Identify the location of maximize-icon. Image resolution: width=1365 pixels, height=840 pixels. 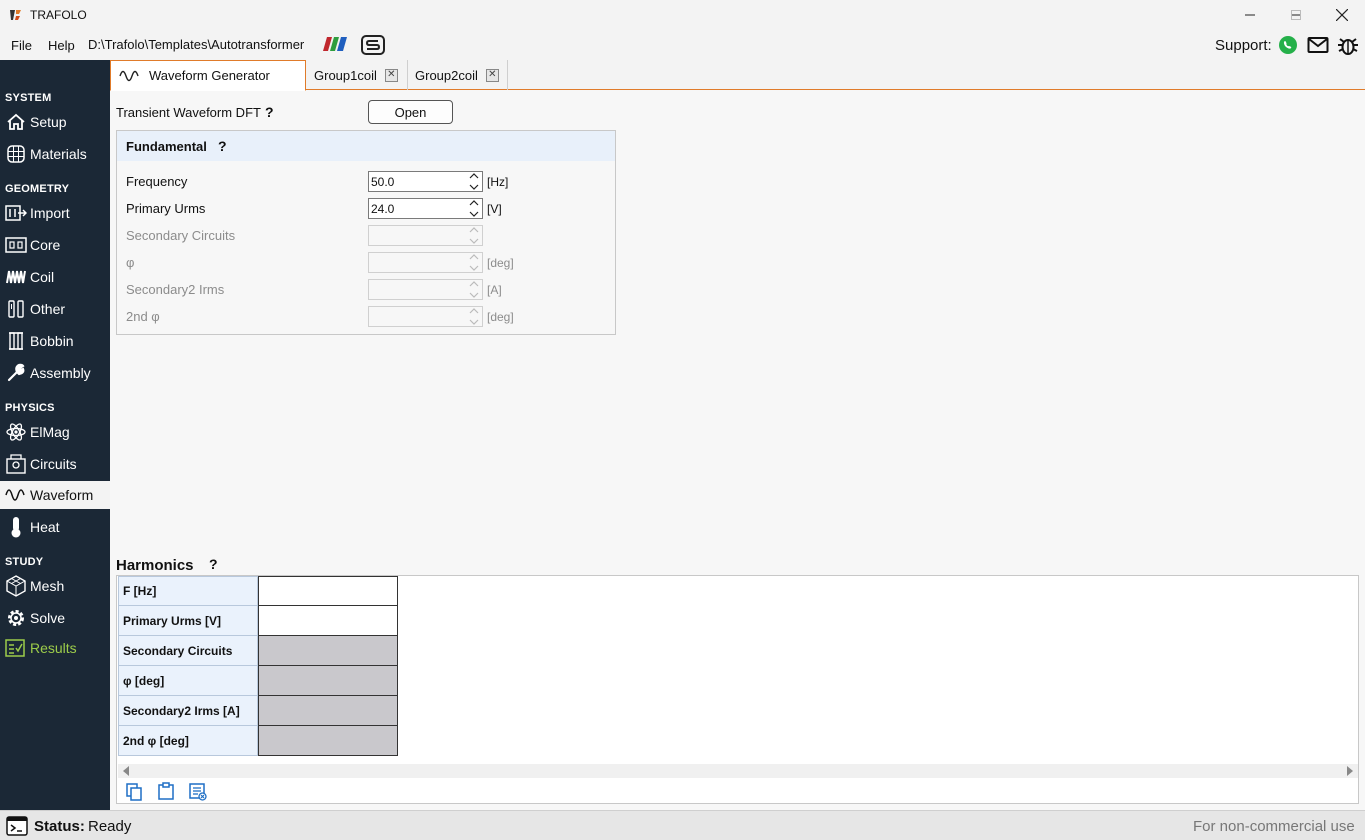
(1296, 15).